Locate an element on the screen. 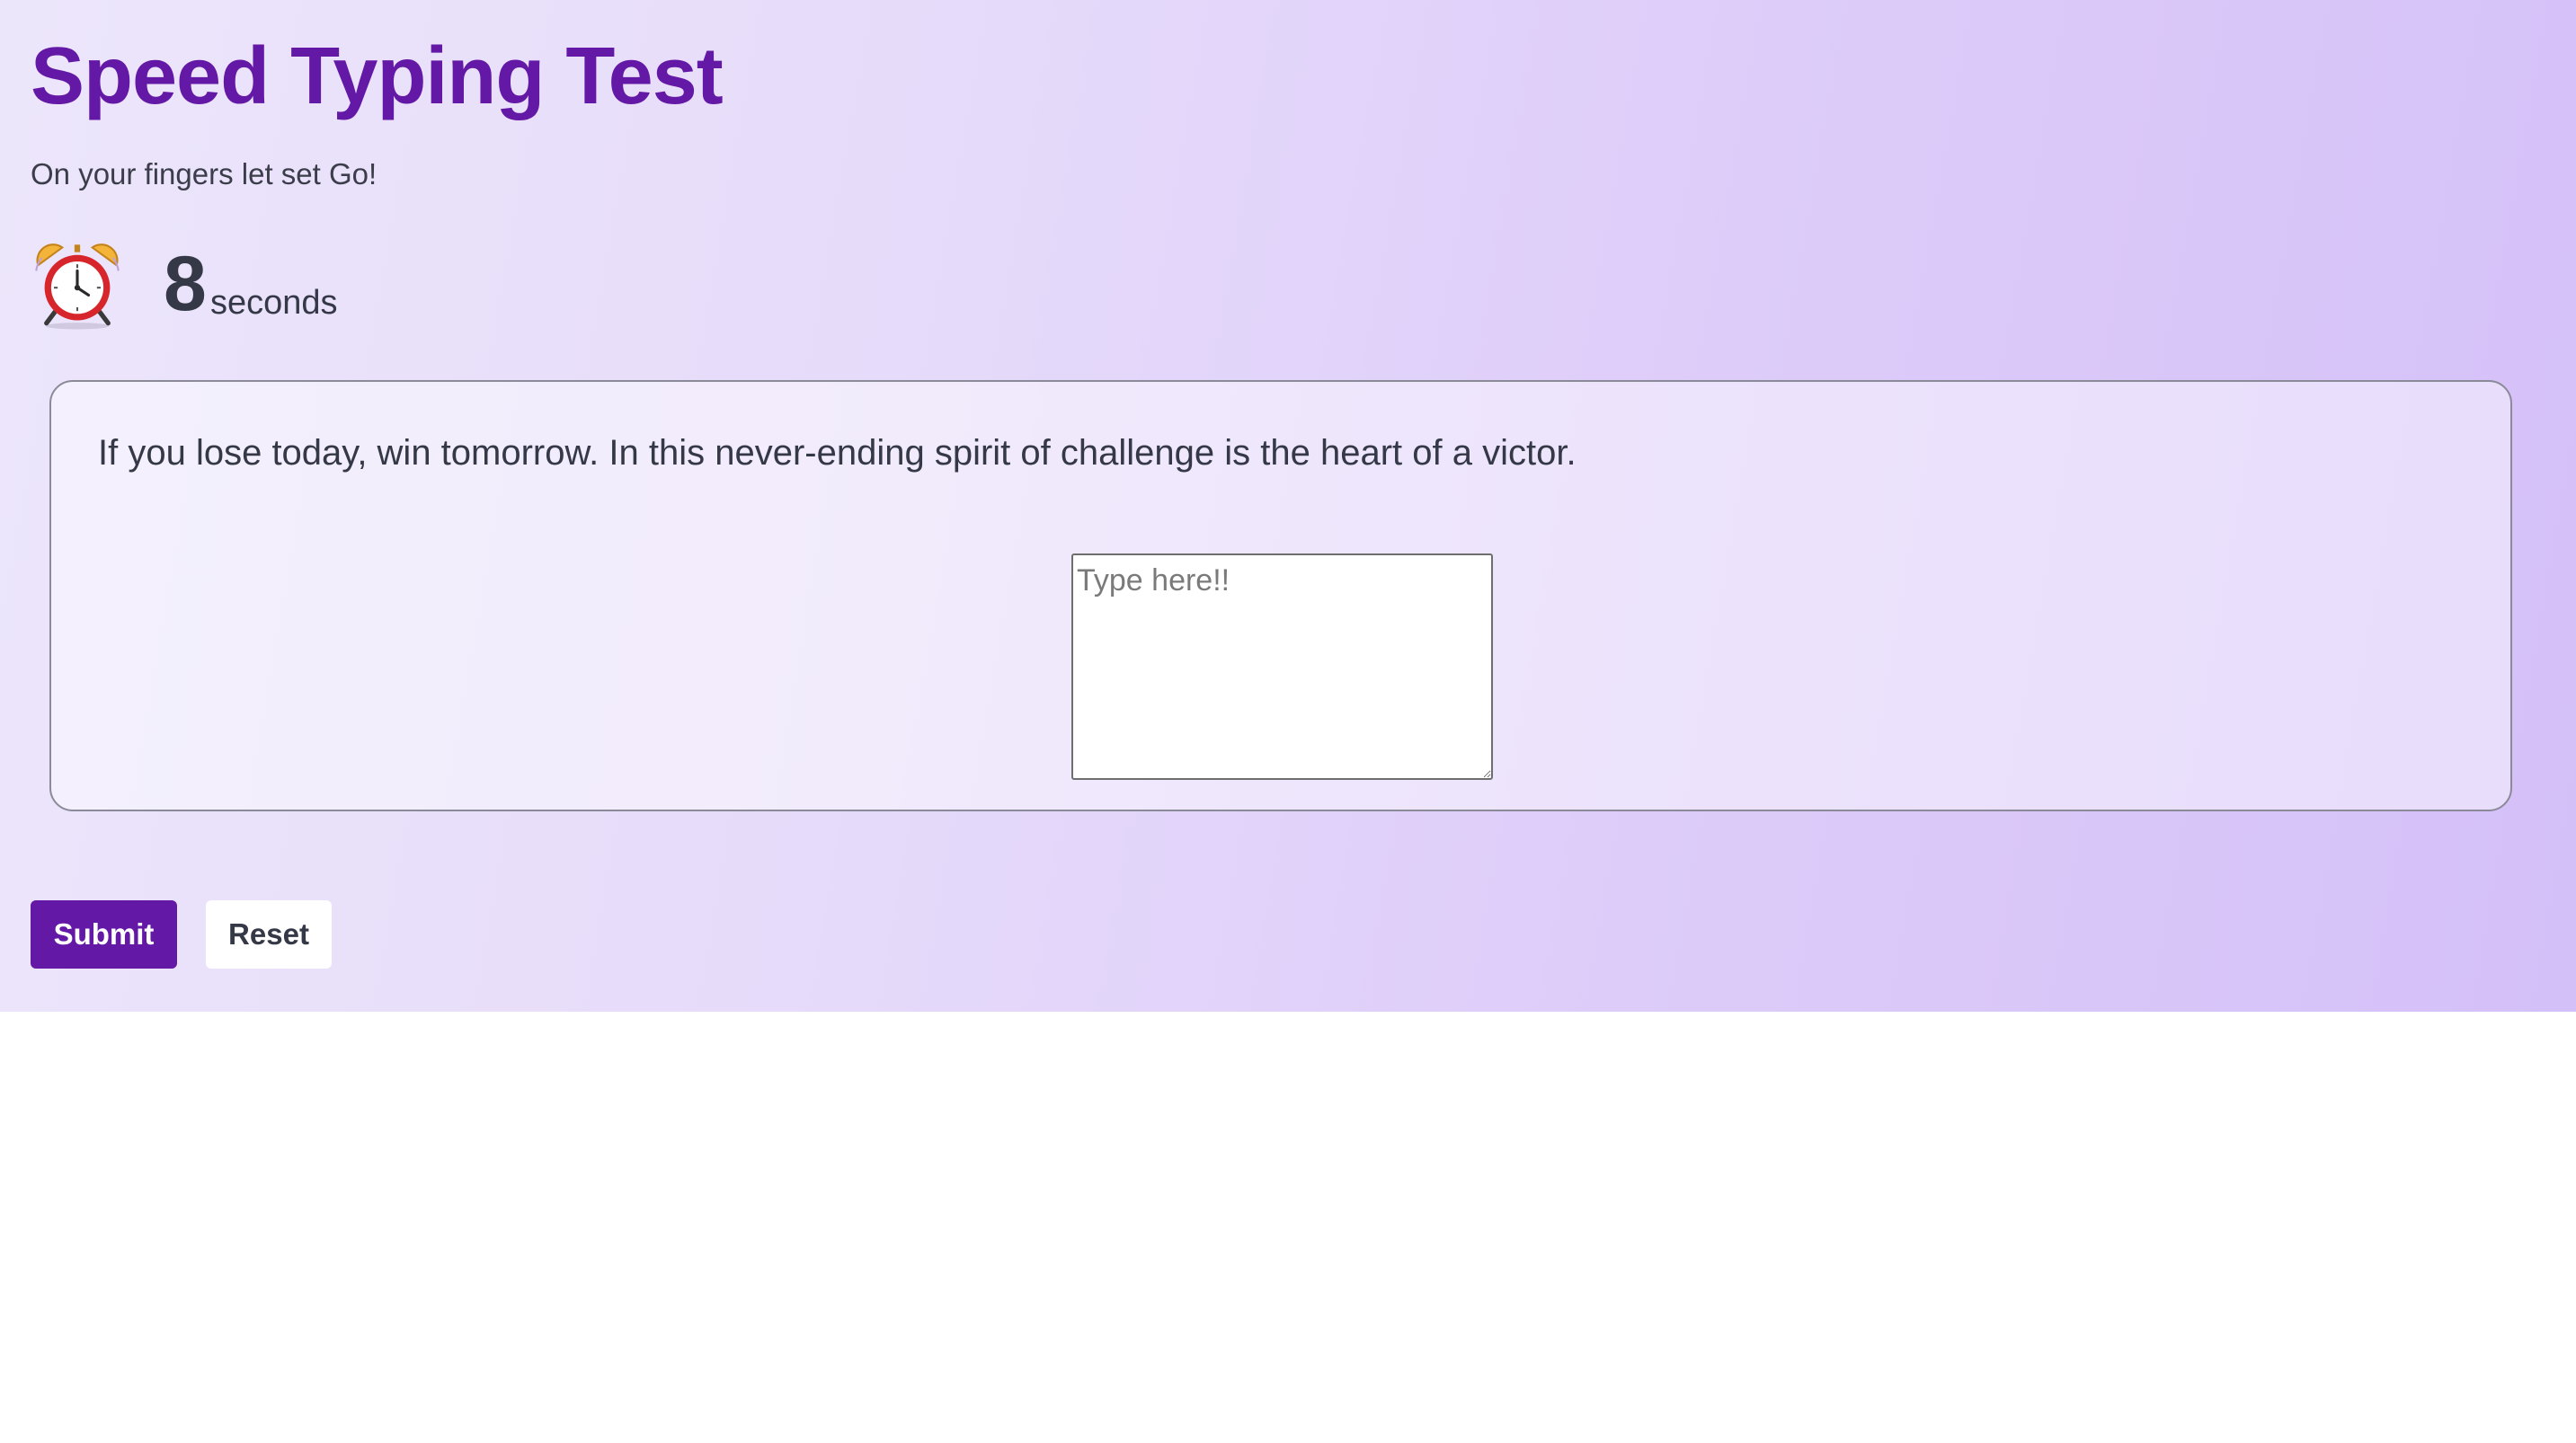 Image resolution: width=2576 pixels, height=1443 pixels. alarm-clock-icon is located at coordinates (77, 286).